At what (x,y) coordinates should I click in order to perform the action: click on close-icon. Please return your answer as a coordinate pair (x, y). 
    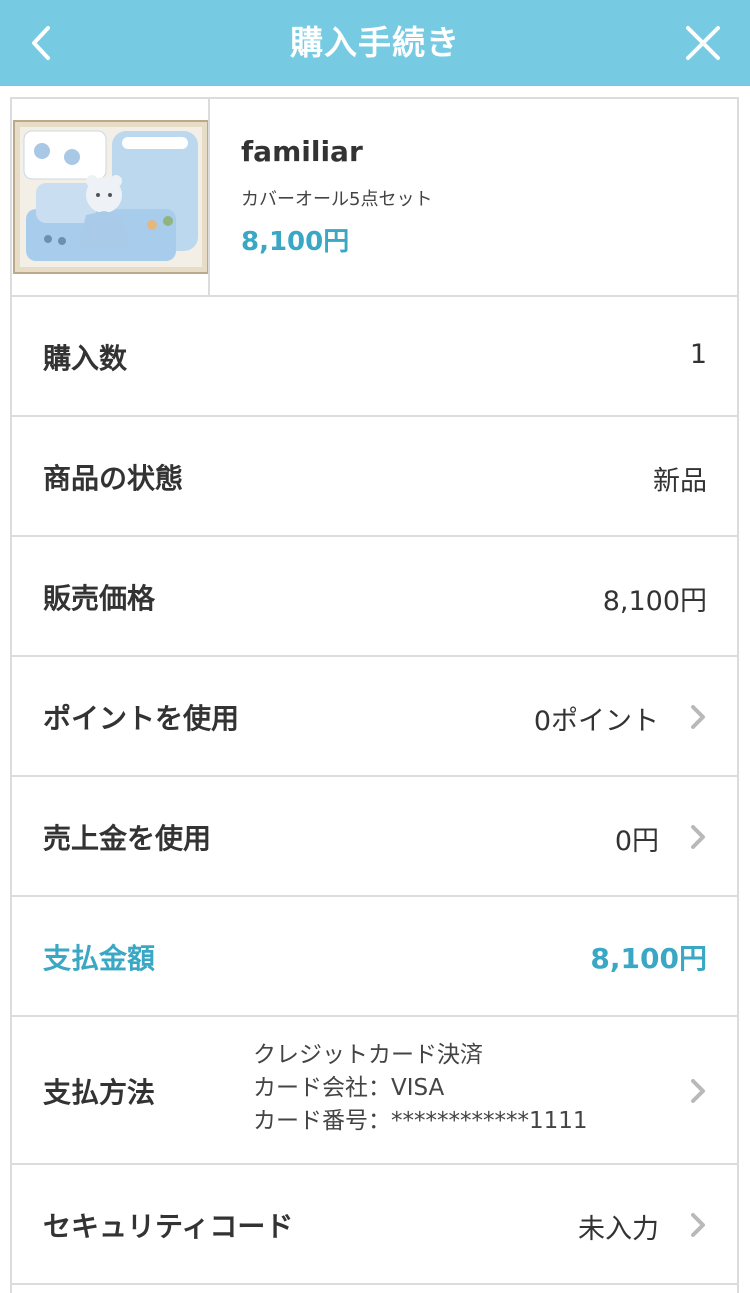
    Looking at the image, I should click on (703, 43).